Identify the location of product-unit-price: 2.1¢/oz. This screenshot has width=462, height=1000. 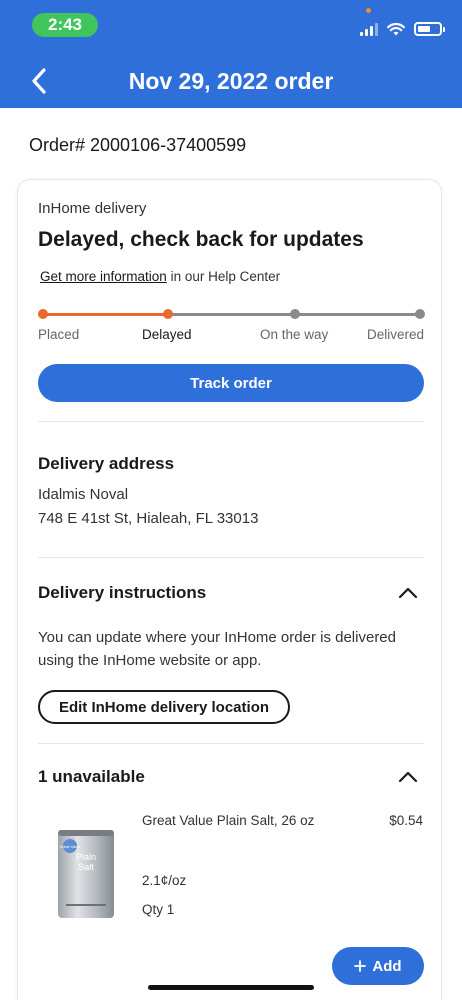
(164, 880).